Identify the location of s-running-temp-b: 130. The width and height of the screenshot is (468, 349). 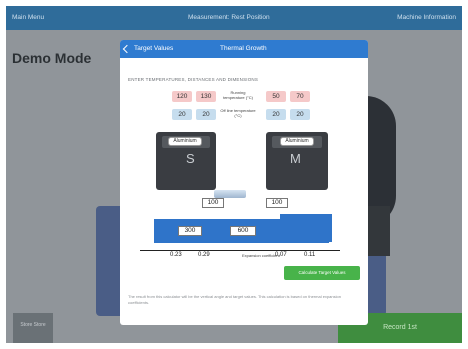
(206, 96).